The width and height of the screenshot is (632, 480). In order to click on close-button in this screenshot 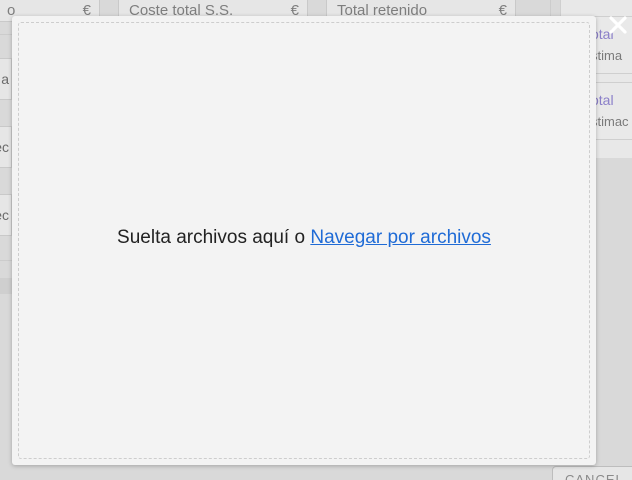, I will do `click(618, 25)`.